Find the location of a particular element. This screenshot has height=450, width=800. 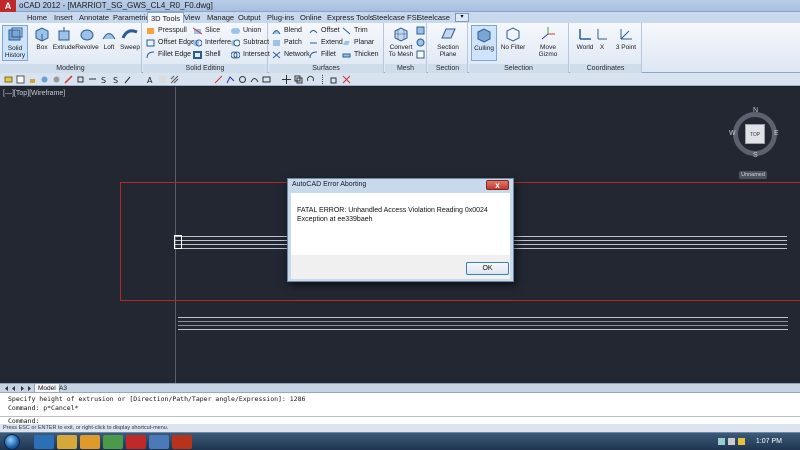

move-icon is located at coordinates (286, 79).